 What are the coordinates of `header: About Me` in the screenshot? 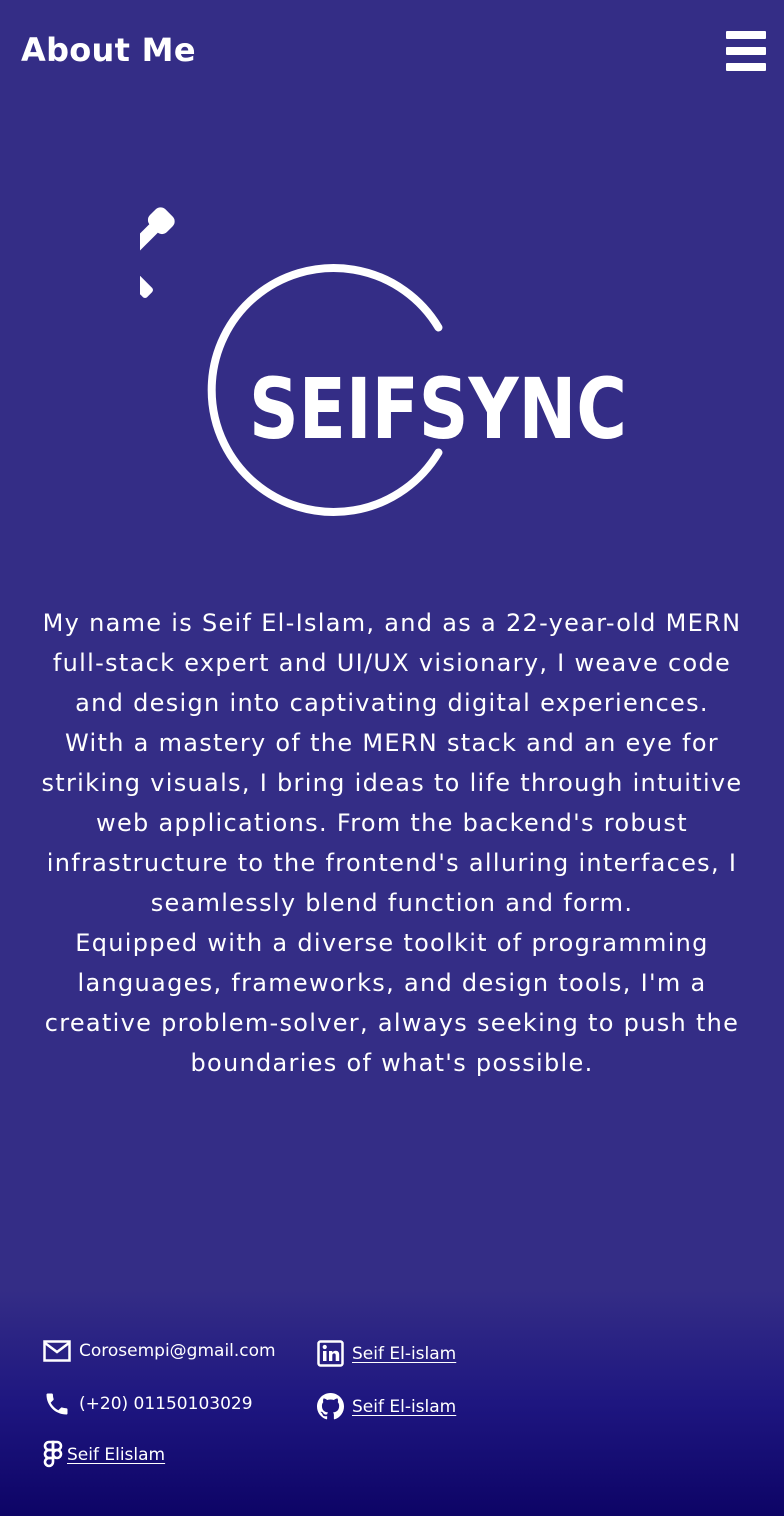 It's located at (392, 50).